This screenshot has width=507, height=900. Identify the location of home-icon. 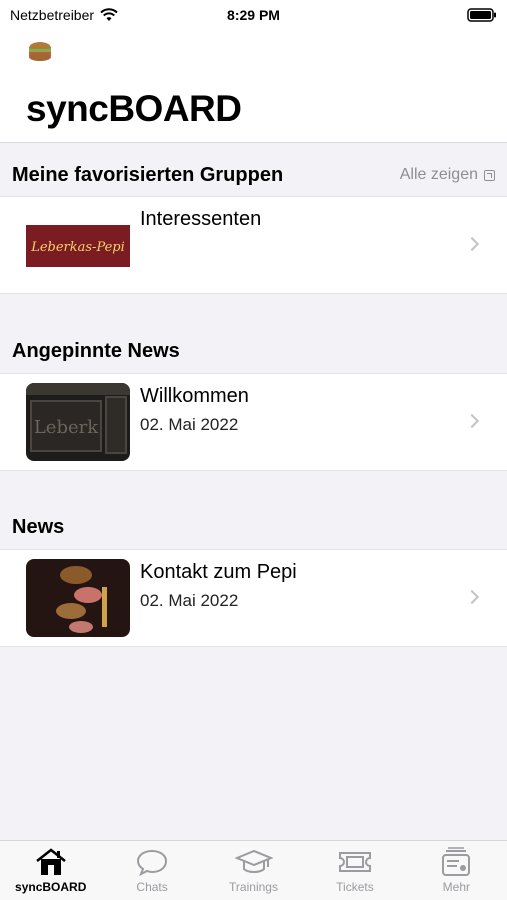
(50, 861).